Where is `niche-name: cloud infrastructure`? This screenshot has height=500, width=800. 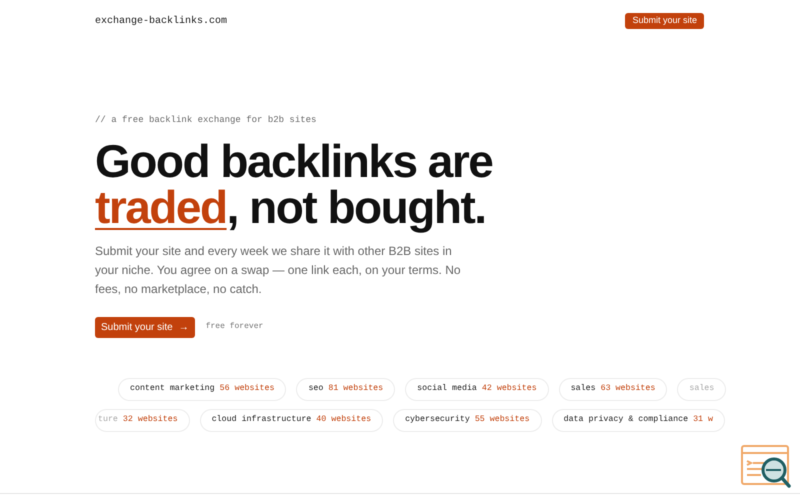 niche-name: cloud infrastructure is located at coordinates (262, 420).